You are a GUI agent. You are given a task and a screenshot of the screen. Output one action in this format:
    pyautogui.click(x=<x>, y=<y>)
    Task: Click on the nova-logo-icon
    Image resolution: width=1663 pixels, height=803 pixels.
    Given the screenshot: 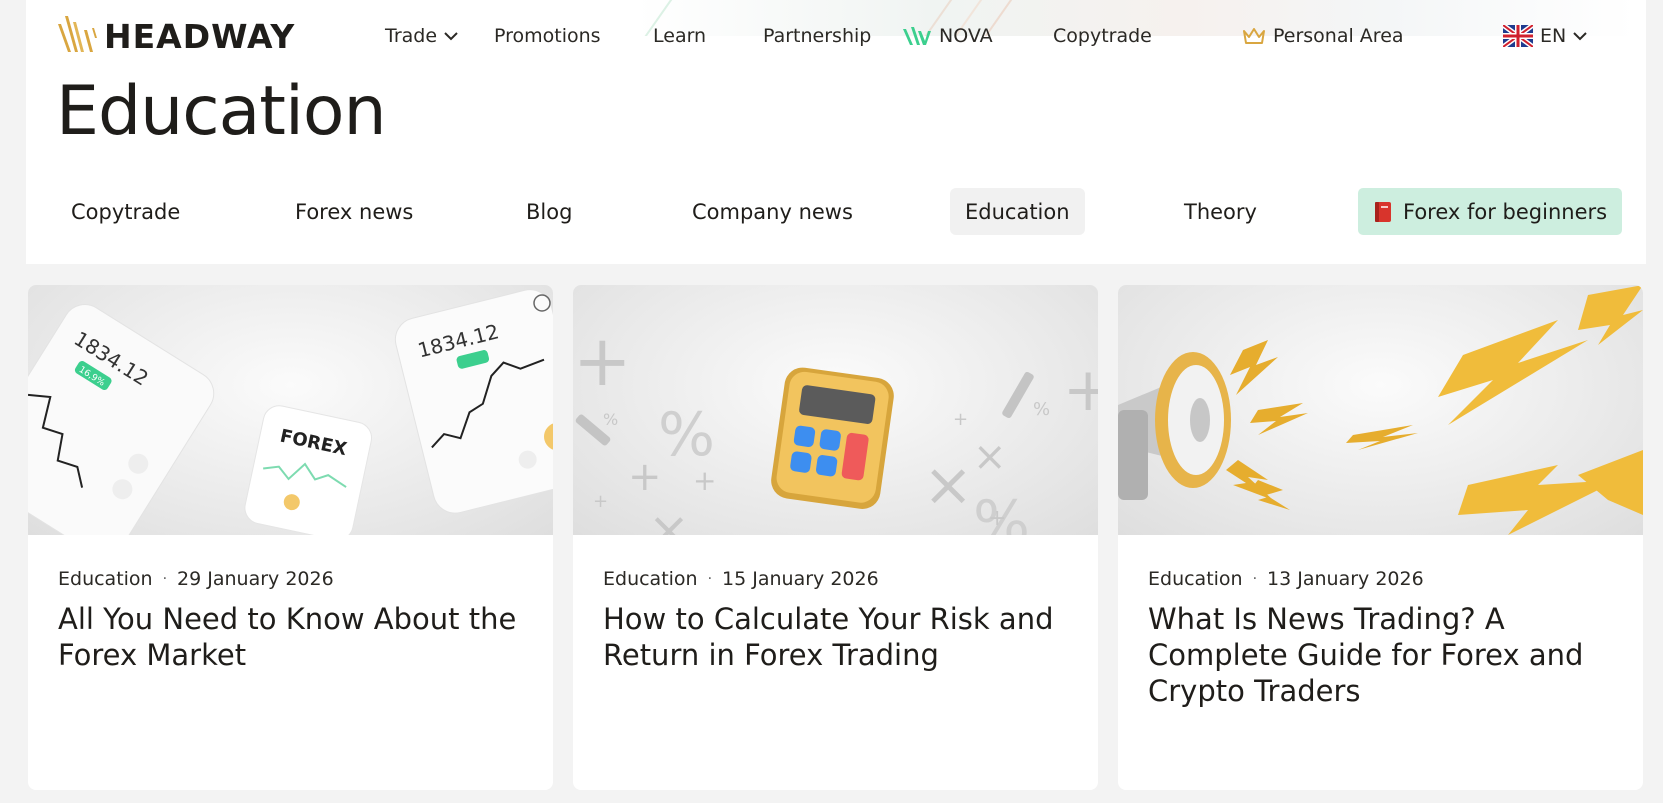 What is the action you would take?
    pyautogui.click(x=917, y=36)
    